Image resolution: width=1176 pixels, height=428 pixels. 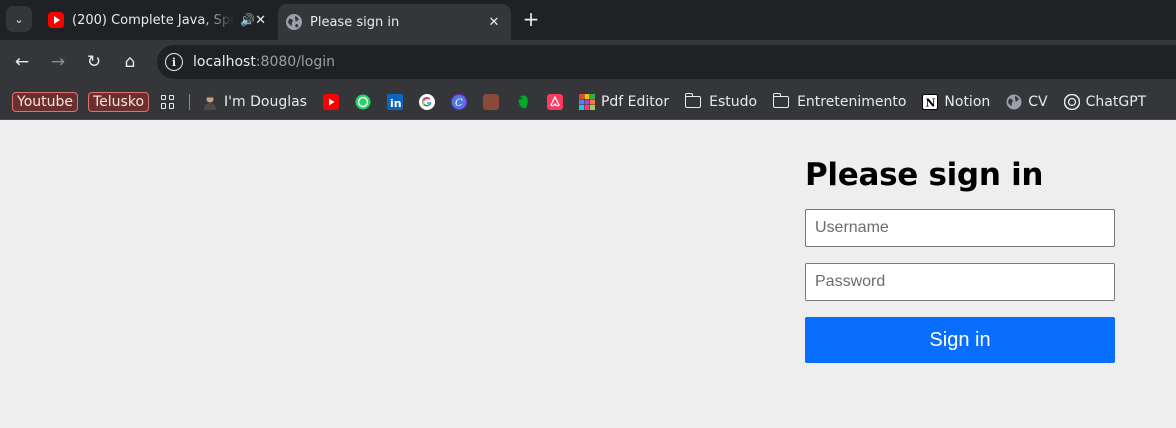 I want to click on bookmark-label: Notion, so click(x=967, y=101).